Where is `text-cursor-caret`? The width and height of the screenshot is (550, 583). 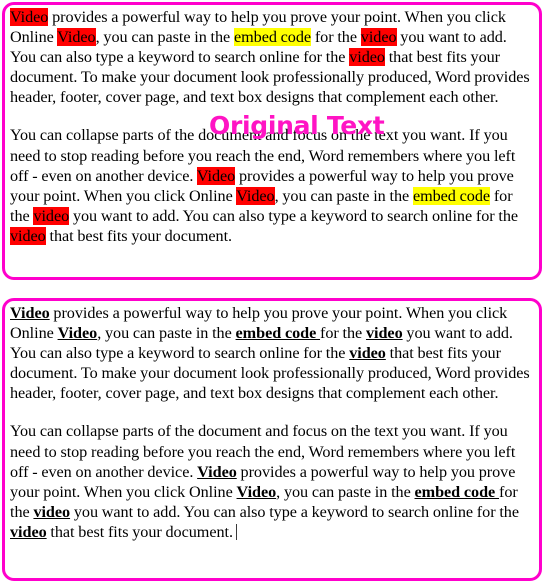
text-cursor-caret is located at coordinates (236, 531).